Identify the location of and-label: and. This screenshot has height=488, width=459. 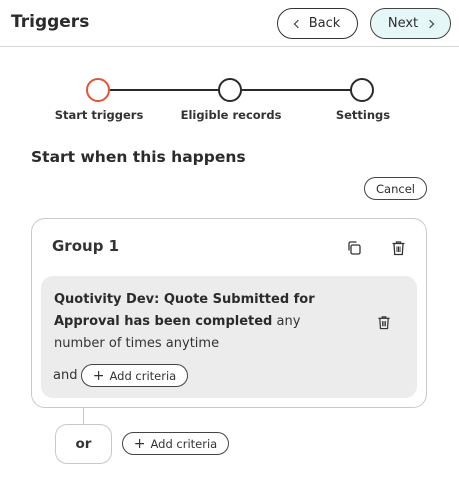
(65, 375).